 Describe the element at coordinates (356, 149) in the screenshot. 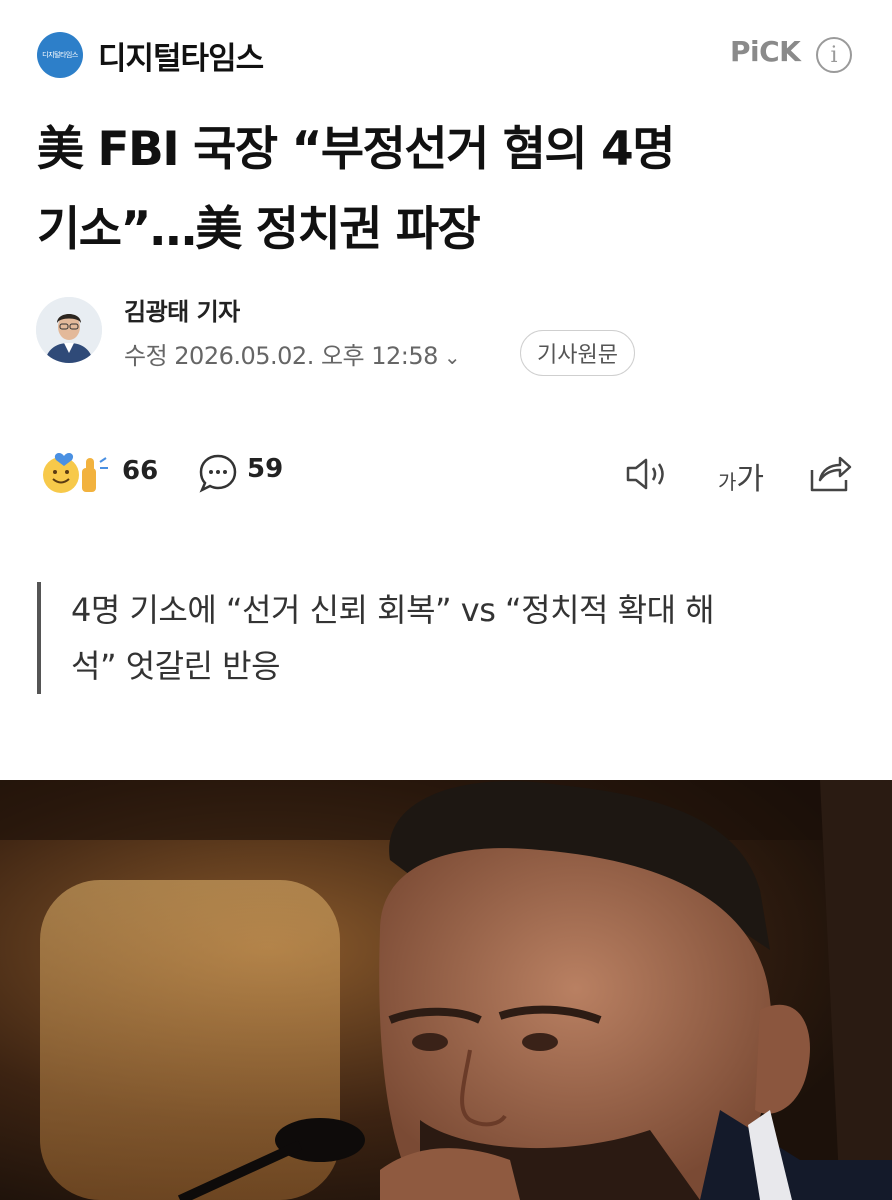

I see `headline-line-1: 美 FBI 국장 “부정선거 혐의 4명` at that location.